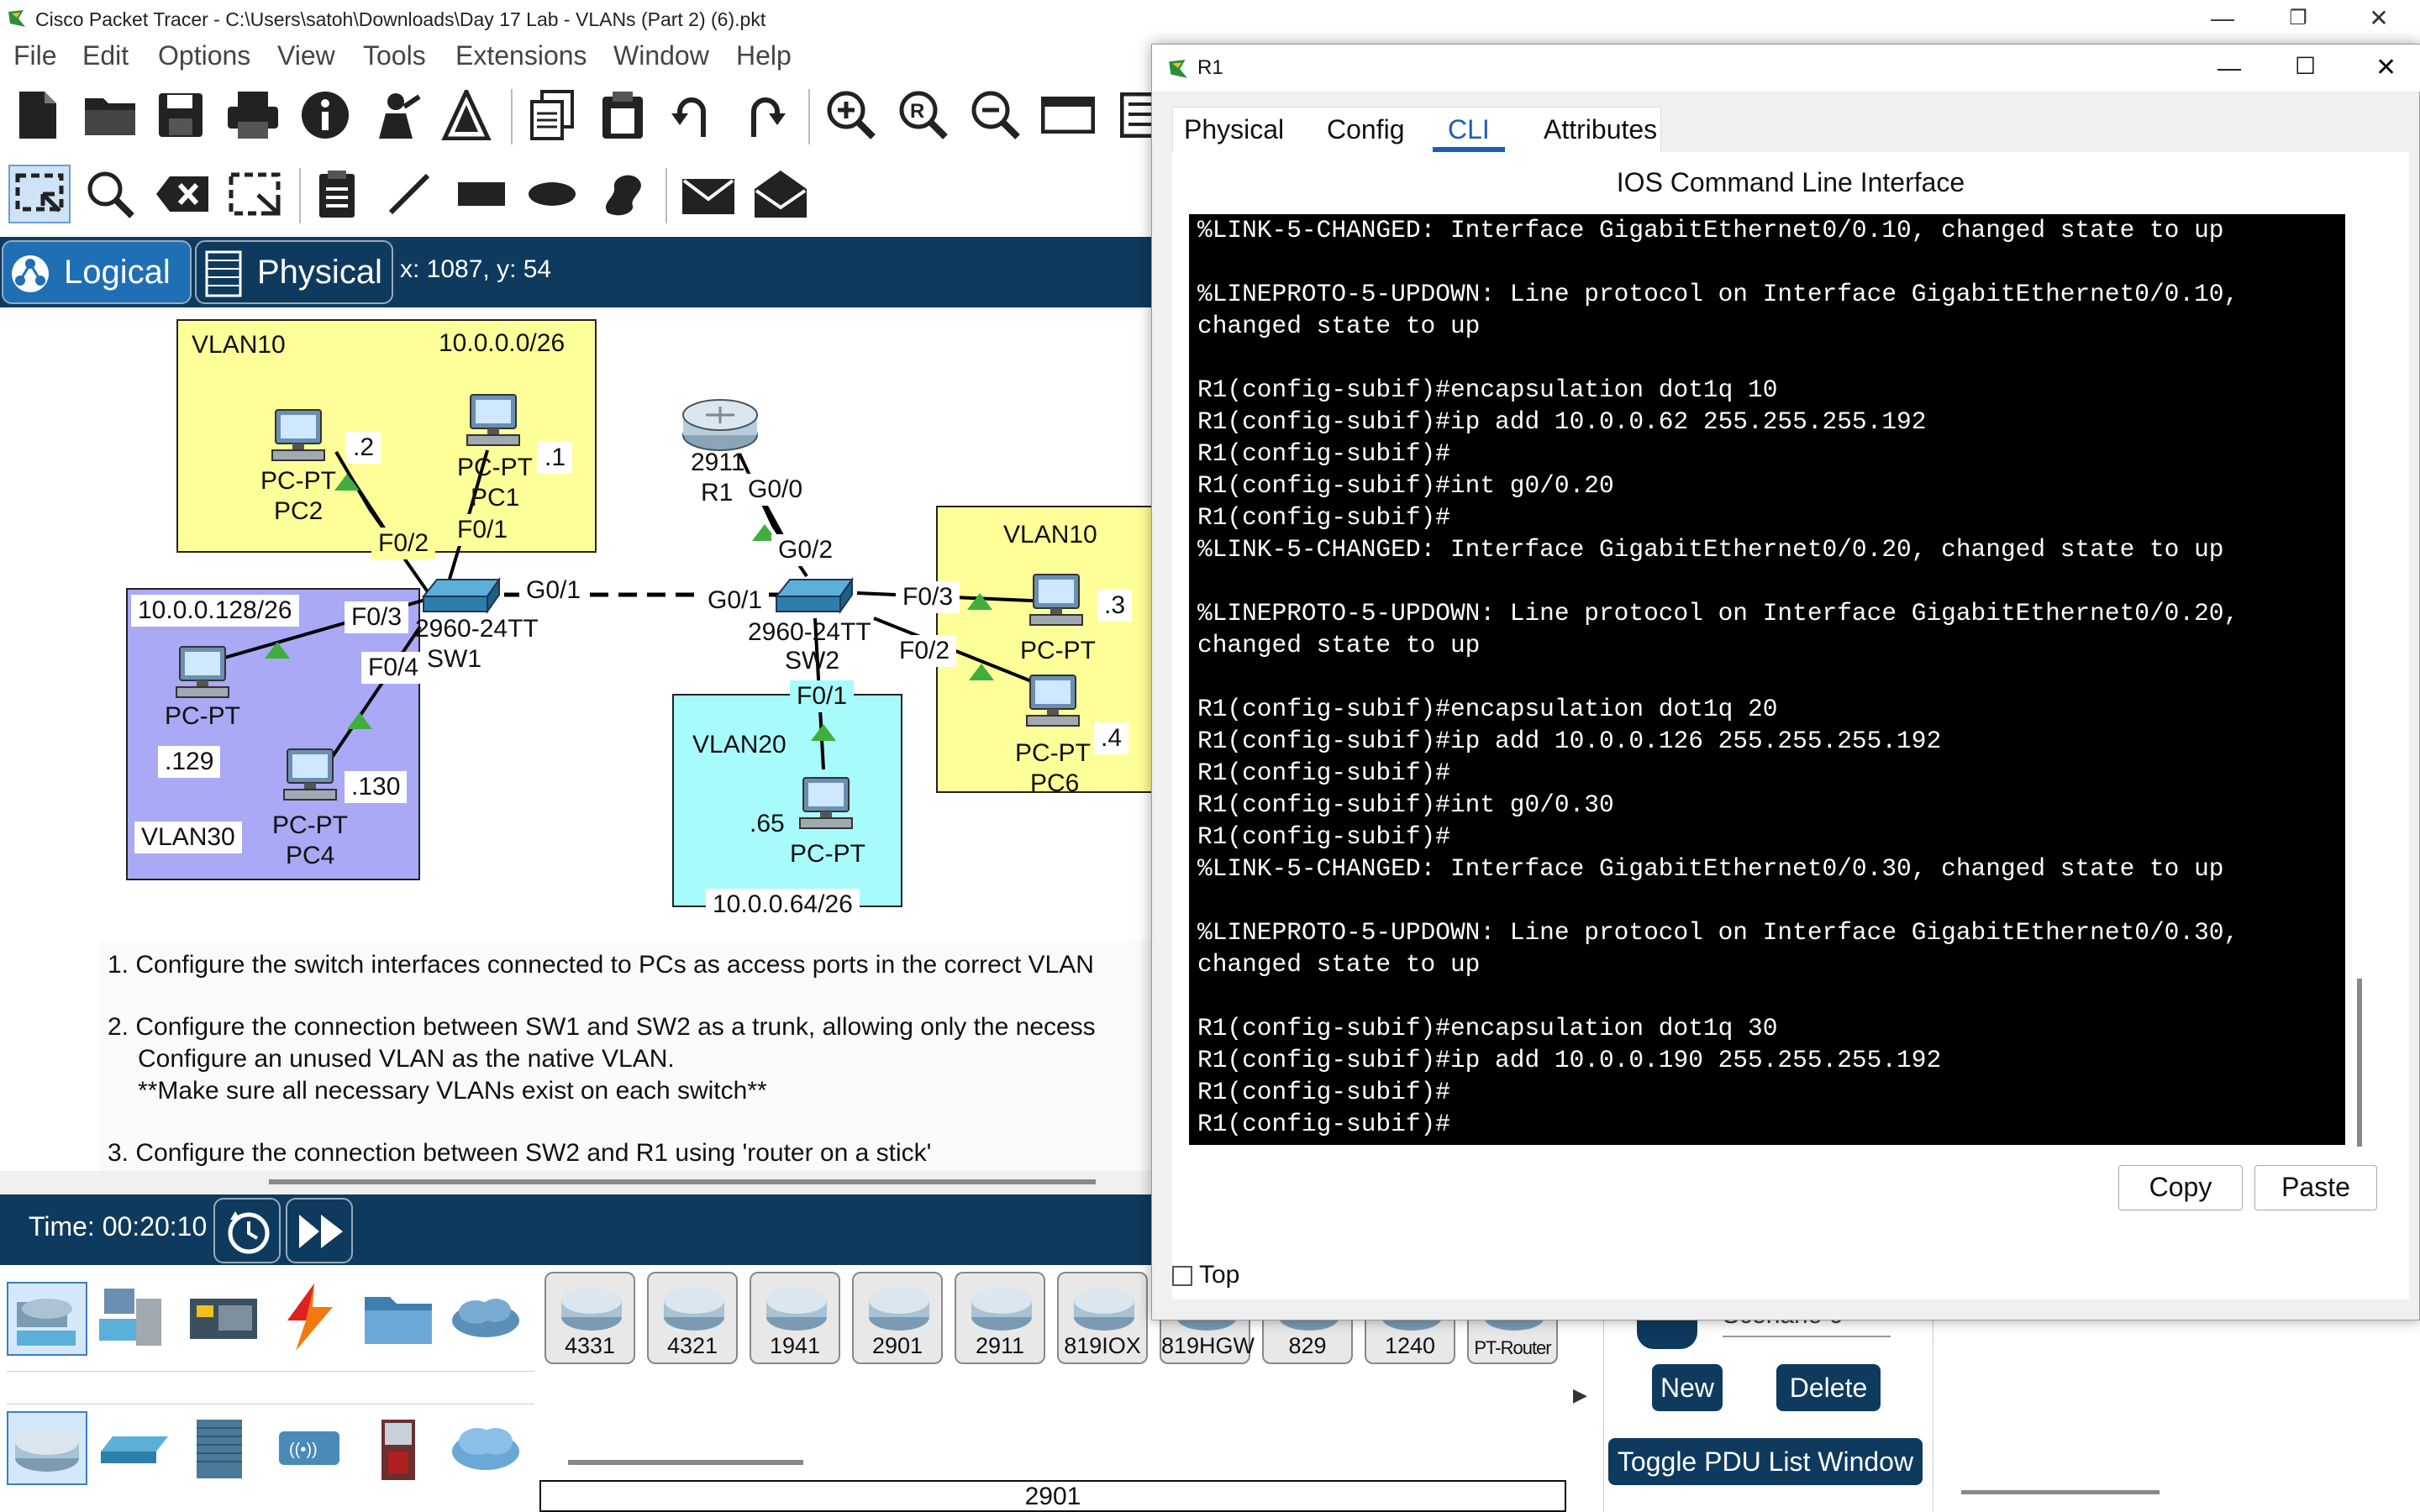 The image size is (2420, 1512). What do you see at coordinates (1366, 131) in the screenshot?
I see `tab-config: Config` at bounding box center [1366, 131].